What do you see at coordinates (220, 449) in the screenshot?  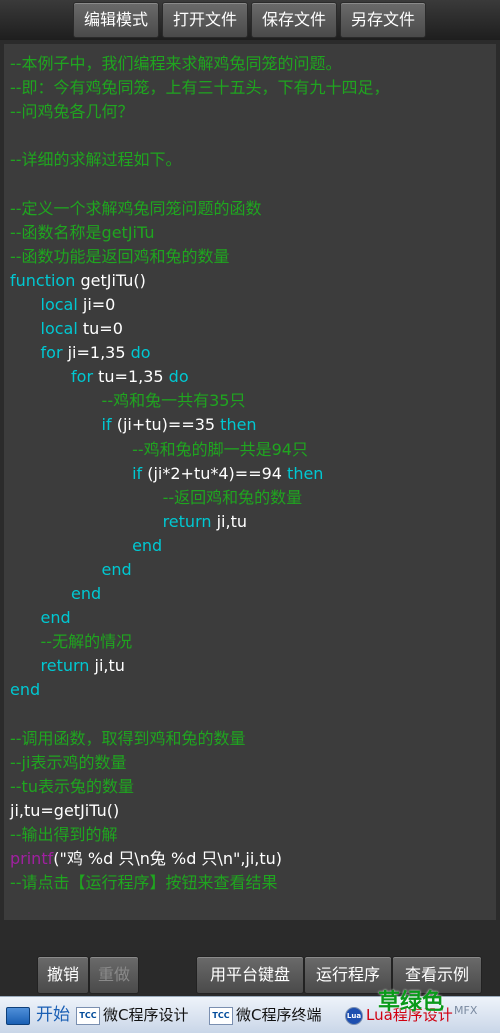 I see `code-comment: --鸡和兔的脚一共是94只` at bounding box center [220, 449].